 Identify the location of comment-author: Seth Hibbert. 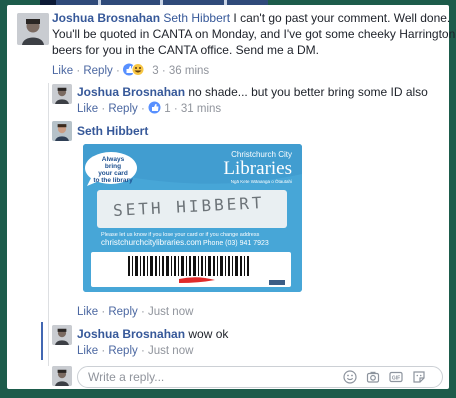
(112, 131).